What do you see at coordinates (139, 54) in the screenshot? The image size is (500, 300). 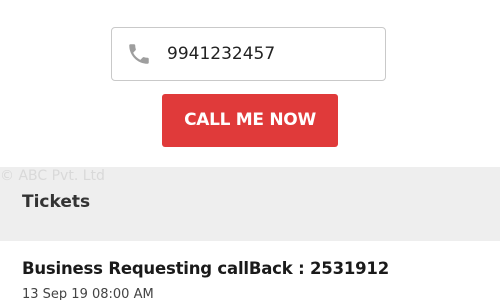 I see `phone-icon` at bounding box center [139, 54].